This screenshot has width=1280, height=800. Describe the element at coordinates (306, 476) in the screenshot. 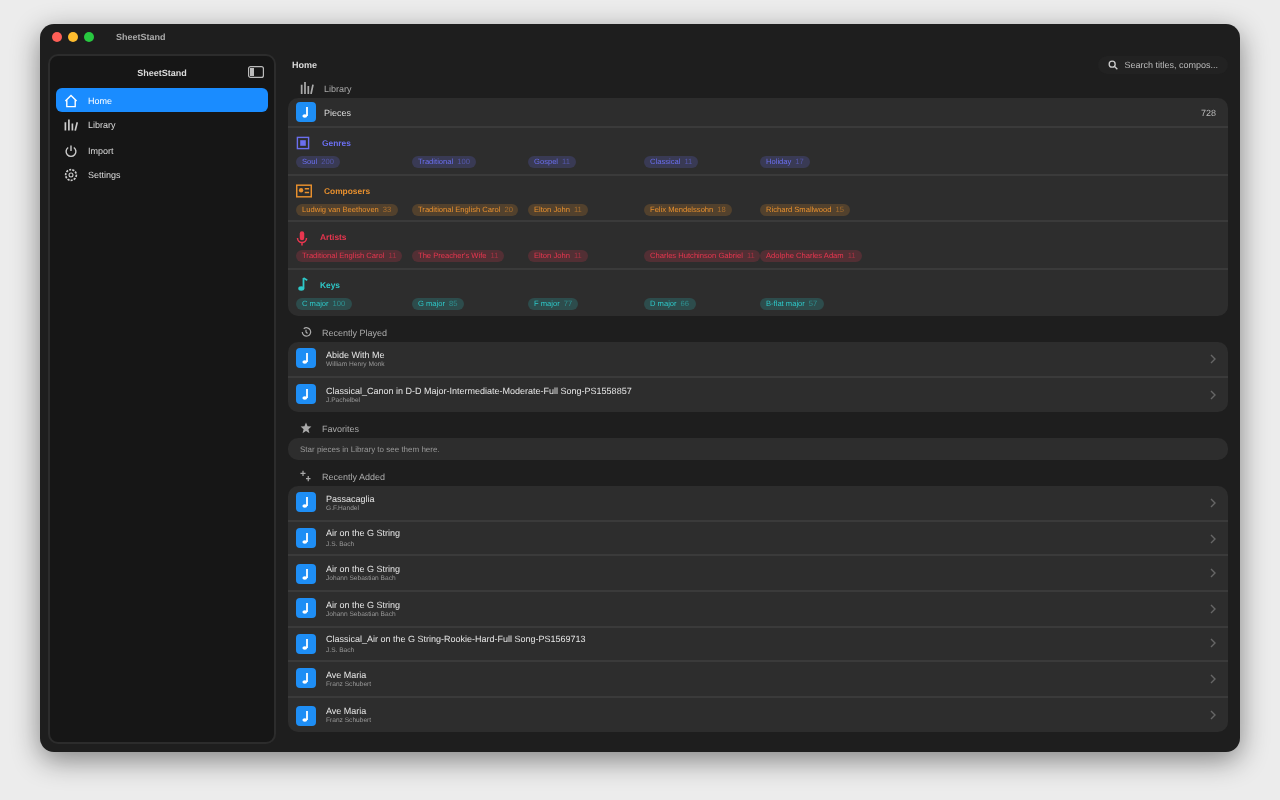

I see `sparkle-icon` at that location.